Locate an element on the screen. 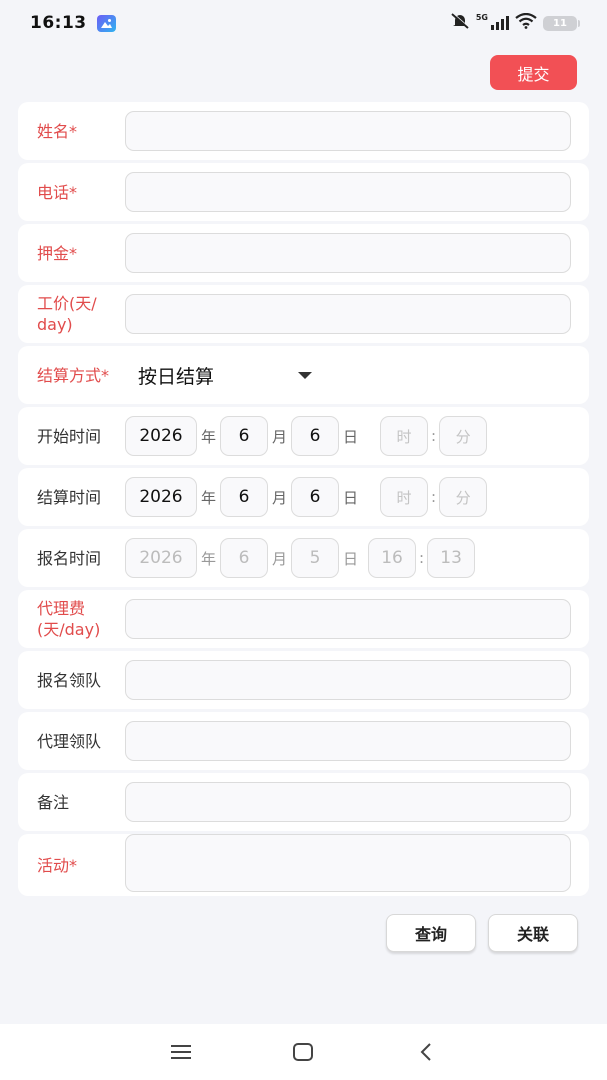 The image size is (607, 1080). start-time-label: 开始时间 is located at coordinates (69, 436).